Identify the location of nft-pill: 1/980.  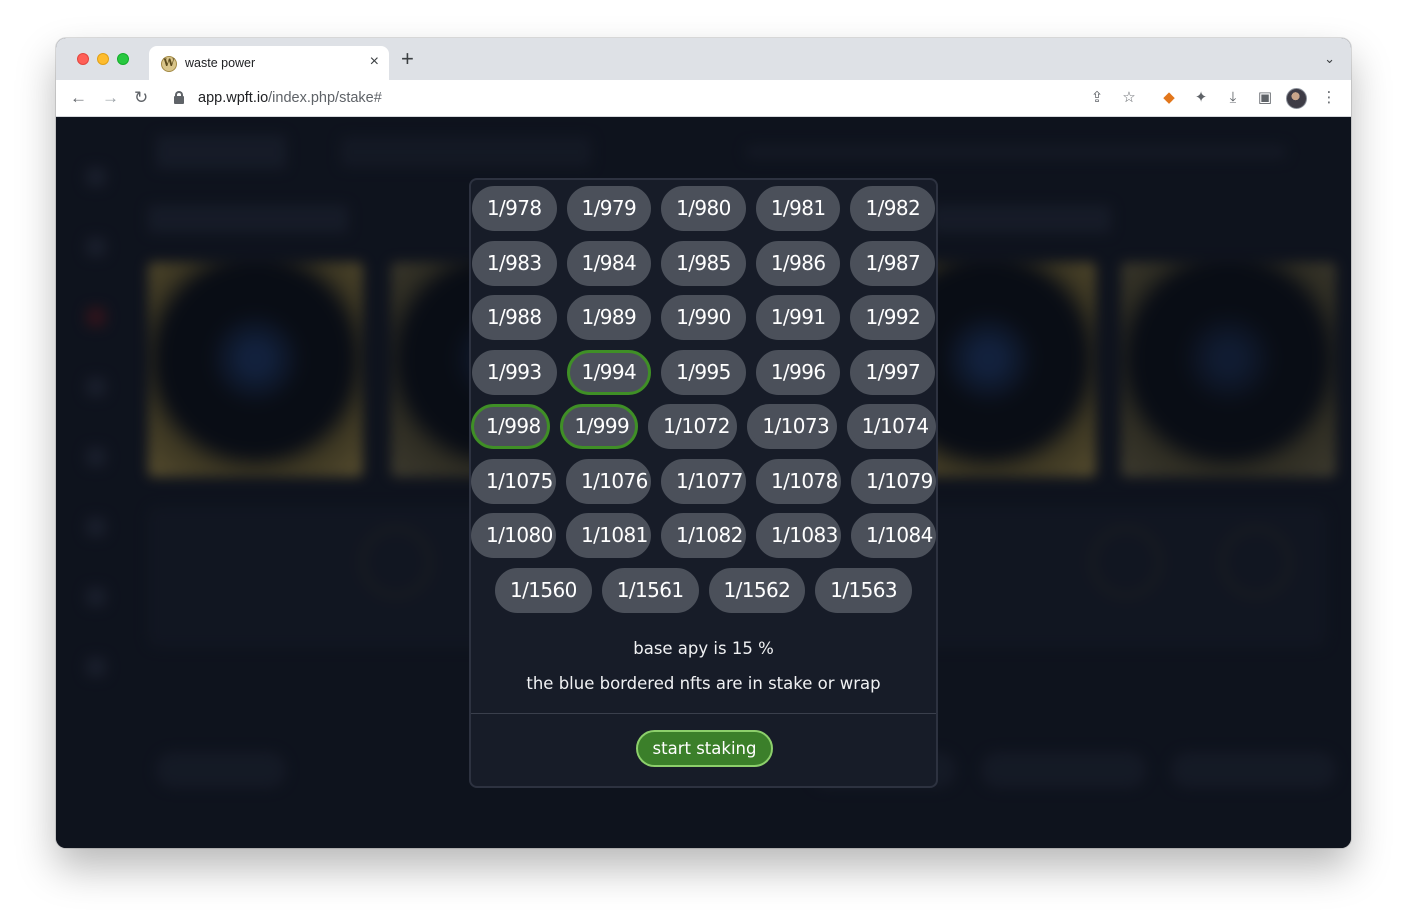
(703, 208).